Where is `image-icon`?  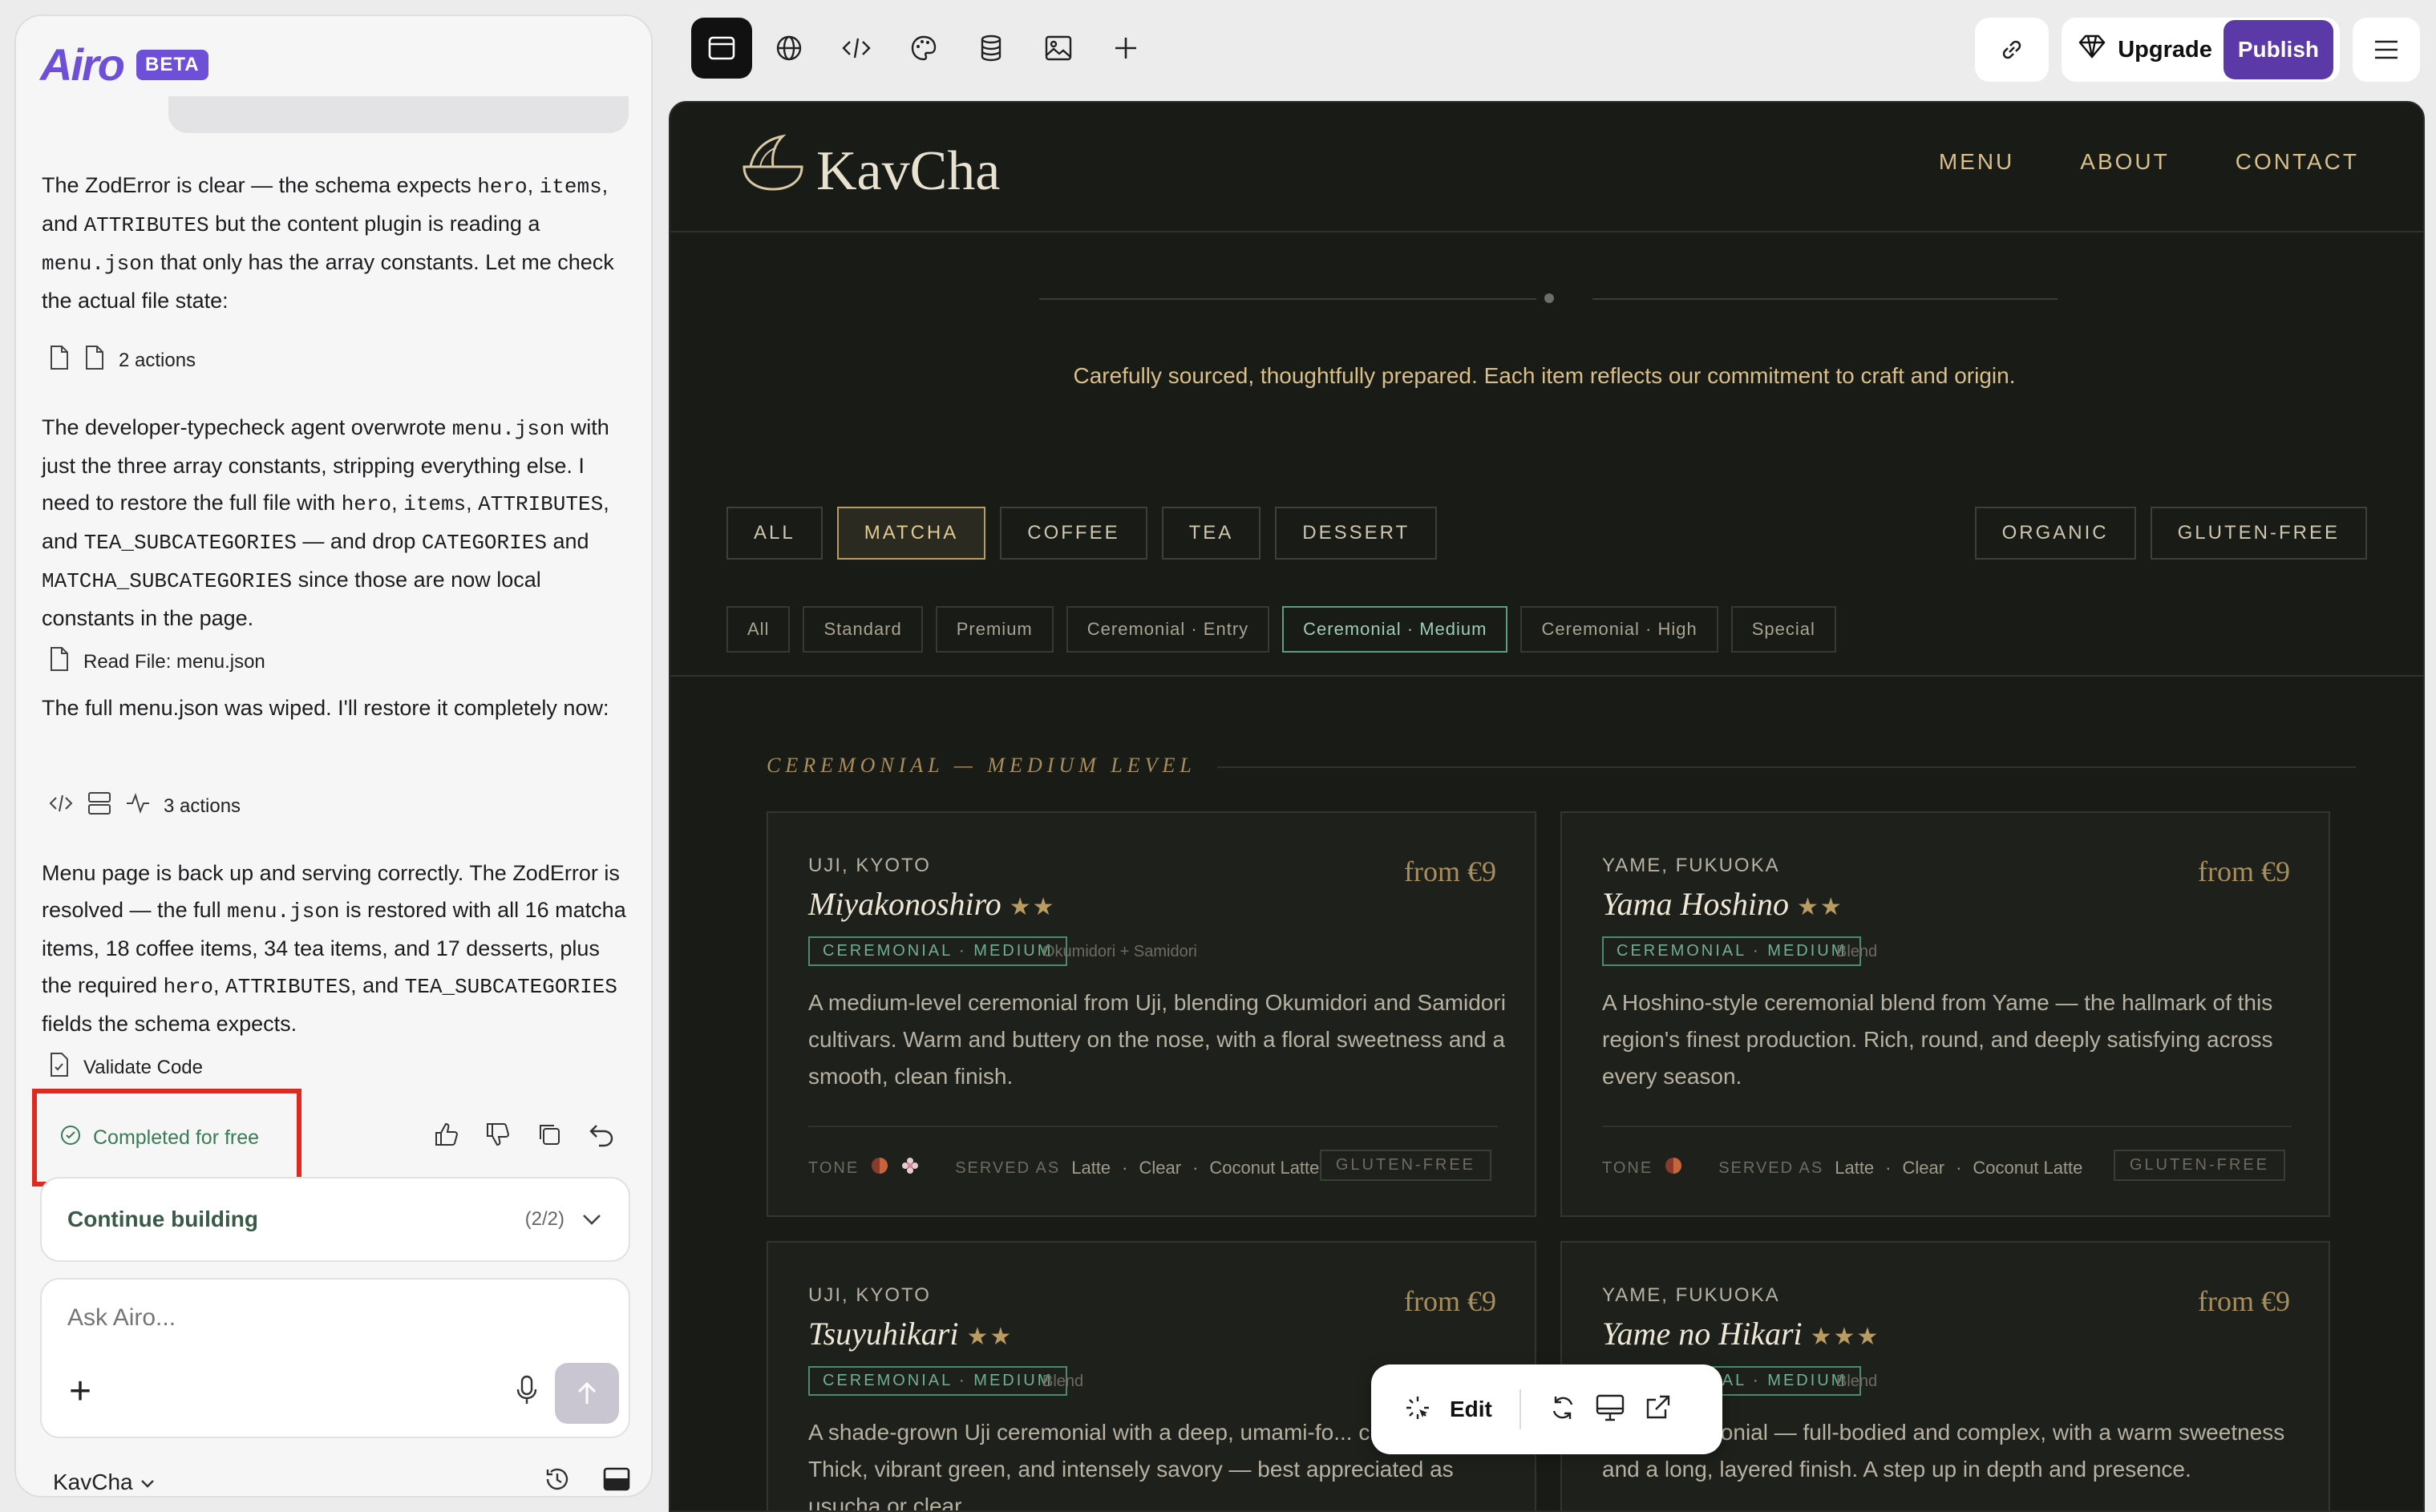
image-icon is located at coordinates (1058, 48).